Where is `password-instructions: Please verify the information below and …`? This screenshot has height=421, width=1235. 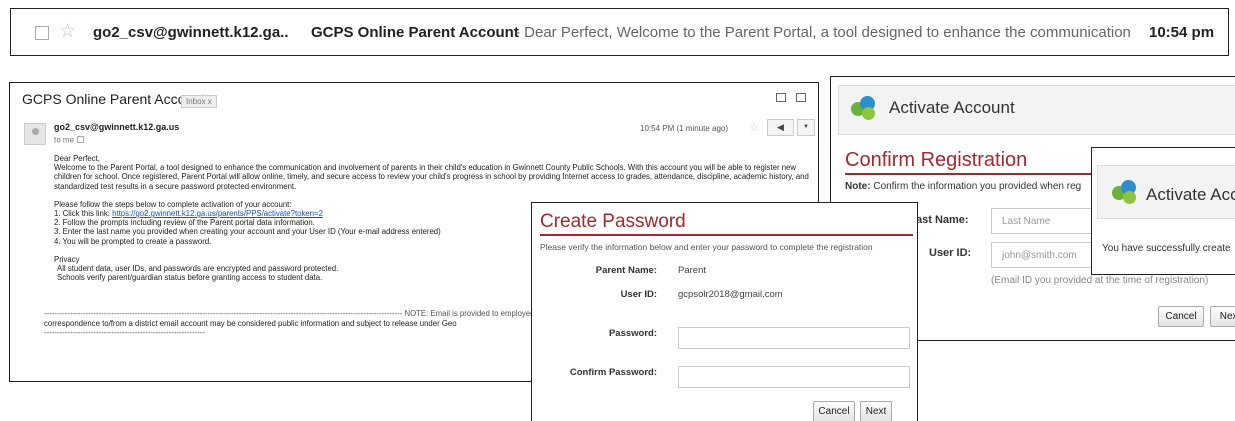
password-instructions: Please verify the information below and … is located at coordinates (706, 247).